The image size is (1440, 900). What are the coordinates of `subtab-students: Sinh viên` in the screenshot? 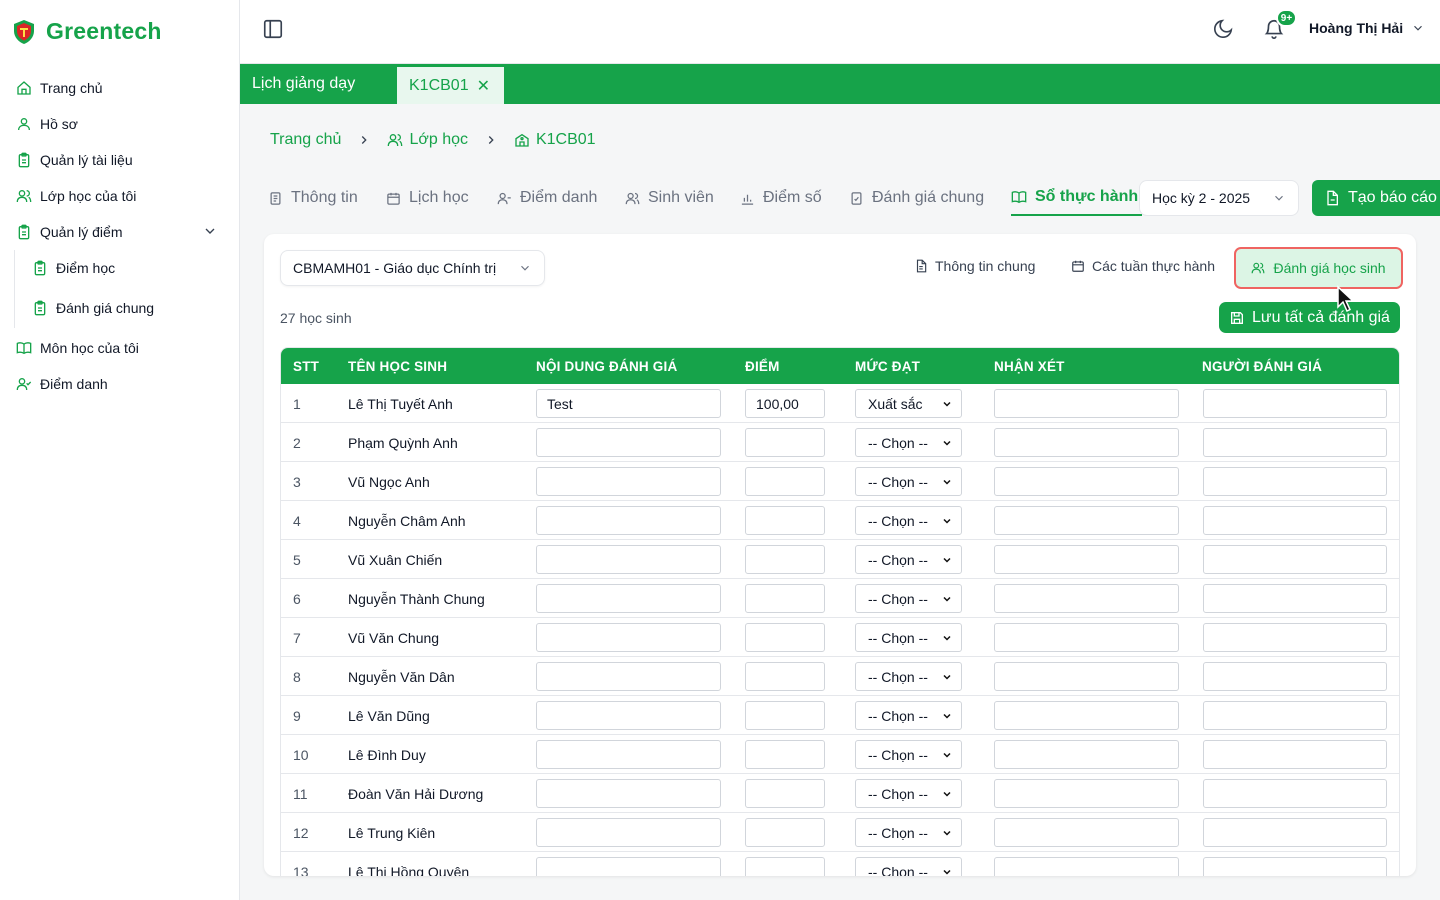 It's located at (669, 198).